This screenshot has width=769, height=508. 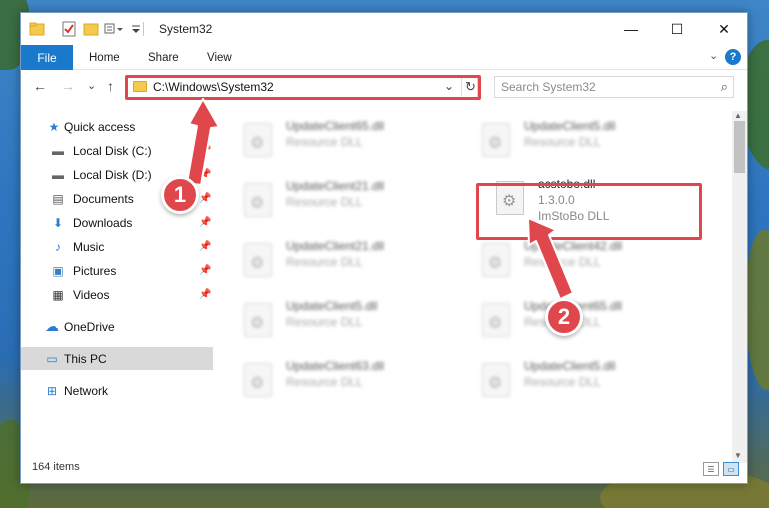 I want to click on tab-share: Share, so click(x=163, y=57).